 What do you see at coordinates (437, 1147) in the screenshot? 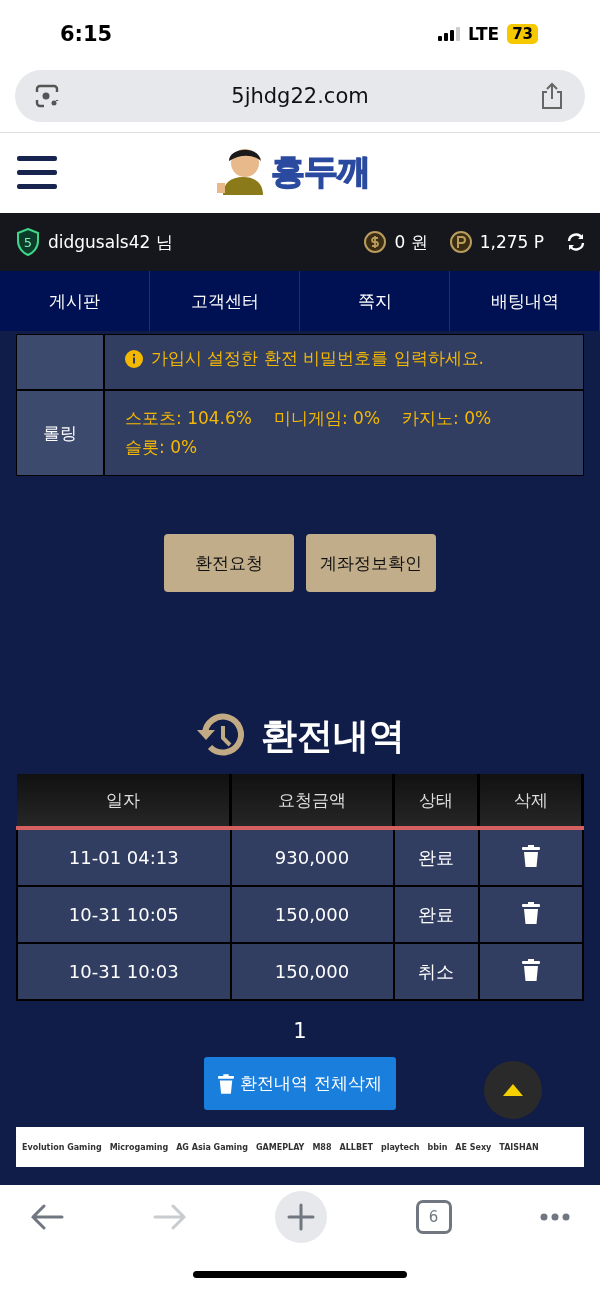
I see `provider-logo: bbin` at bounding box center [437, 1147].